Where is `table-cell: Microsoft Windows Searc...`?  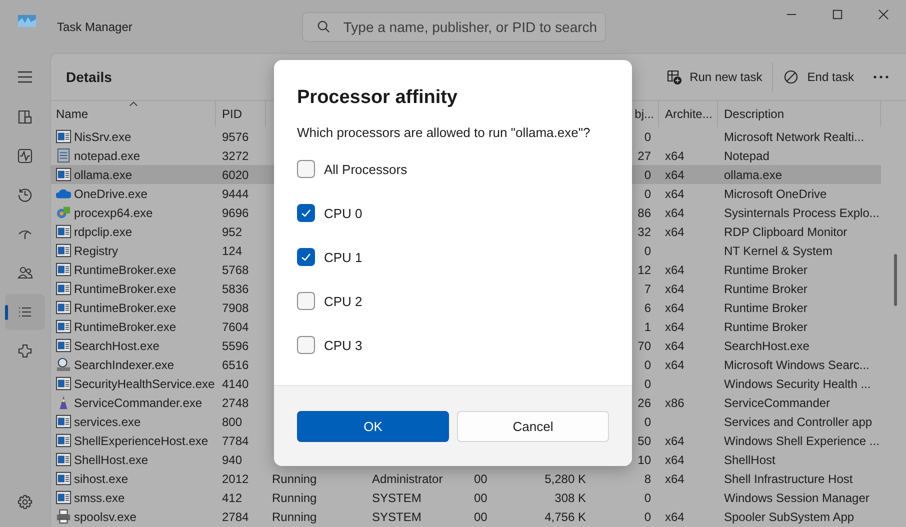
table-cell: Microsoft Windows Searc... is located at coordinates (797, 365).